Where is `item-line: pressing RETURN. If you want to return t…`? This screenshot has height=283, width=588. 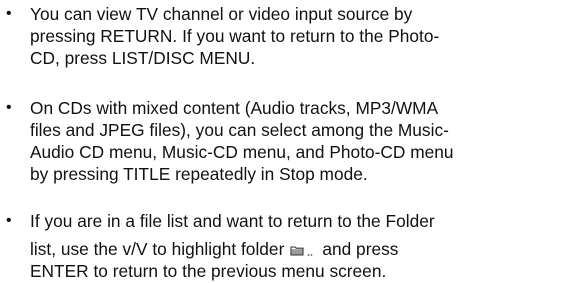
item-line: pressing RETURN. If you want to return t… is located at coordinates (235, 36).